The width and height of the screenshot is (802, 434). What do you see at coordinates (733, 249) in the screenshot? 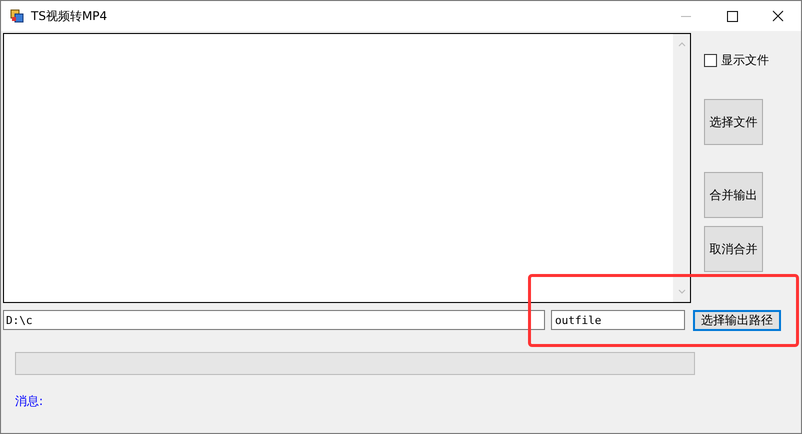
I see `action-button: 取消合并` at bounding box center [733, 249].